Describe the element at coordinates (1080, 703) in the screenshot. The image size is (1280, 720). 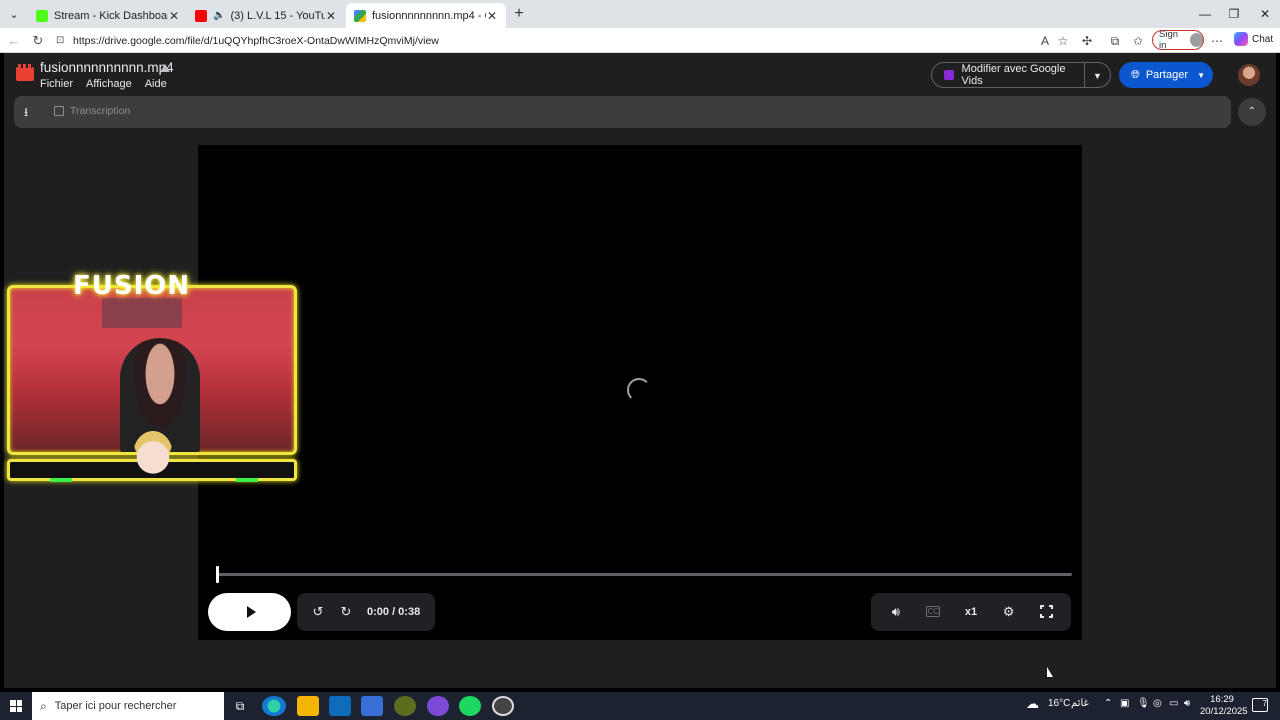
I see `weather-condition: غائم` at that location.